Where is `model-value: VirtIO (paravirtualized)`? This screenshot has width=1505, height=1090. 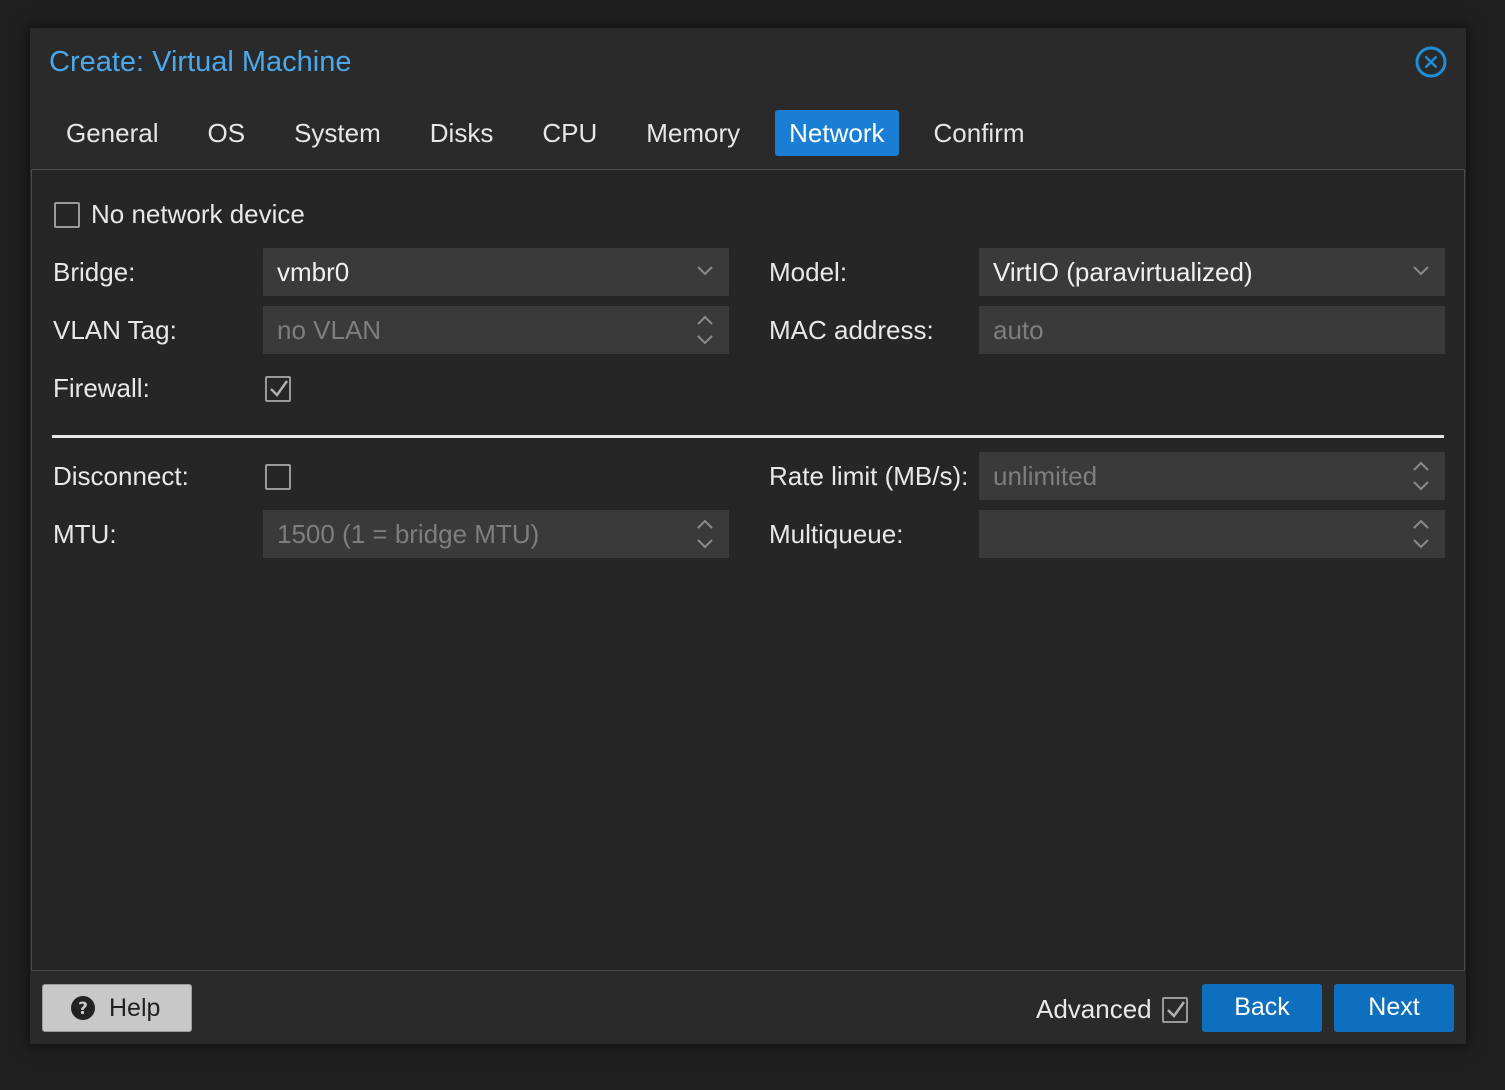
model-value: VirtIO (paravirtualized) is located at coordinates (1123, 272).